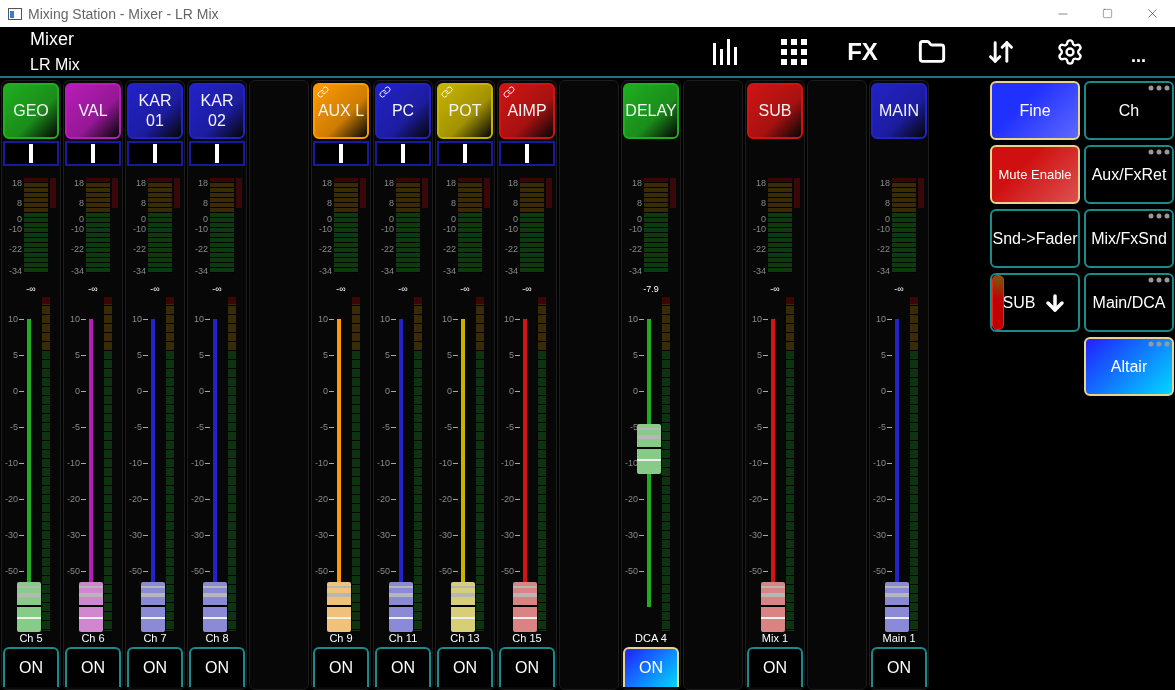  Describe the element at coordinates (1129, 110) in the screenshot. I see `layer-button: Ch` at that location.